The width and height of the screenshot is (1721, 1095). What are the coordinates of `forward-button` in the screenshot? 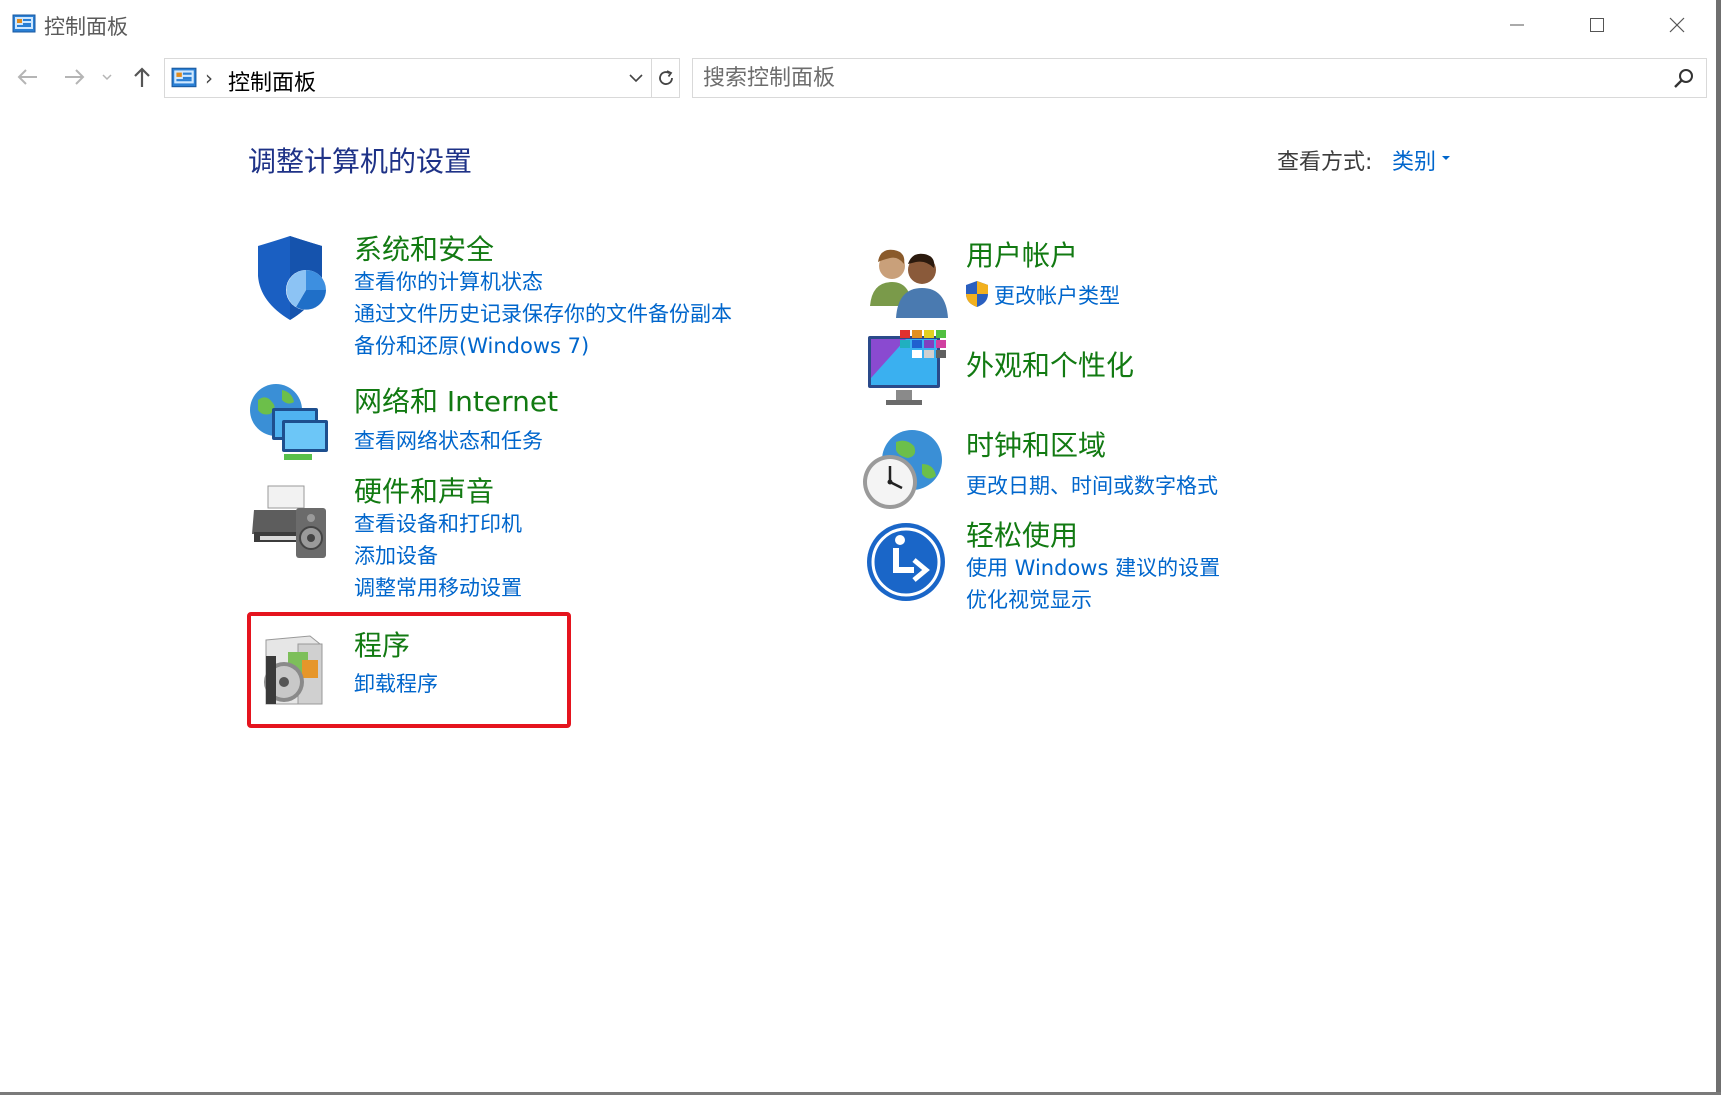 It's located at (74, 77).